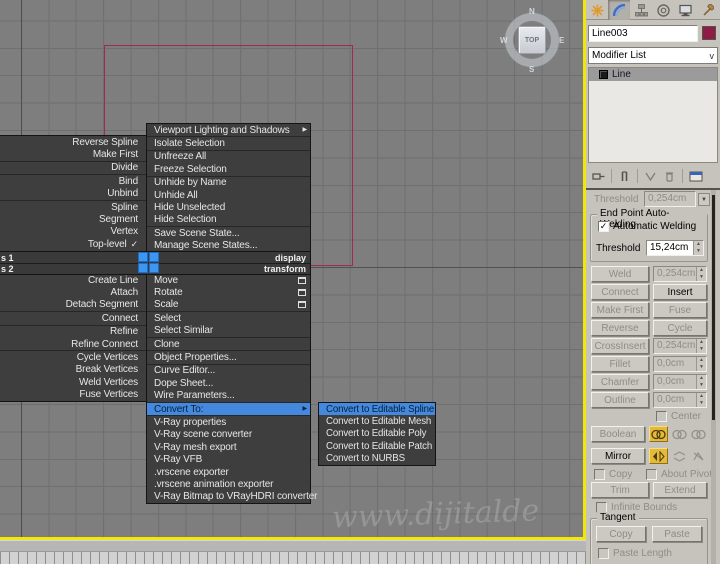 The height and width of the screenshot is (564, 720). Describe the element at coordinates (620, 346) in the screenshot. I see `cross-insert-button: CrossInsert` at that location.